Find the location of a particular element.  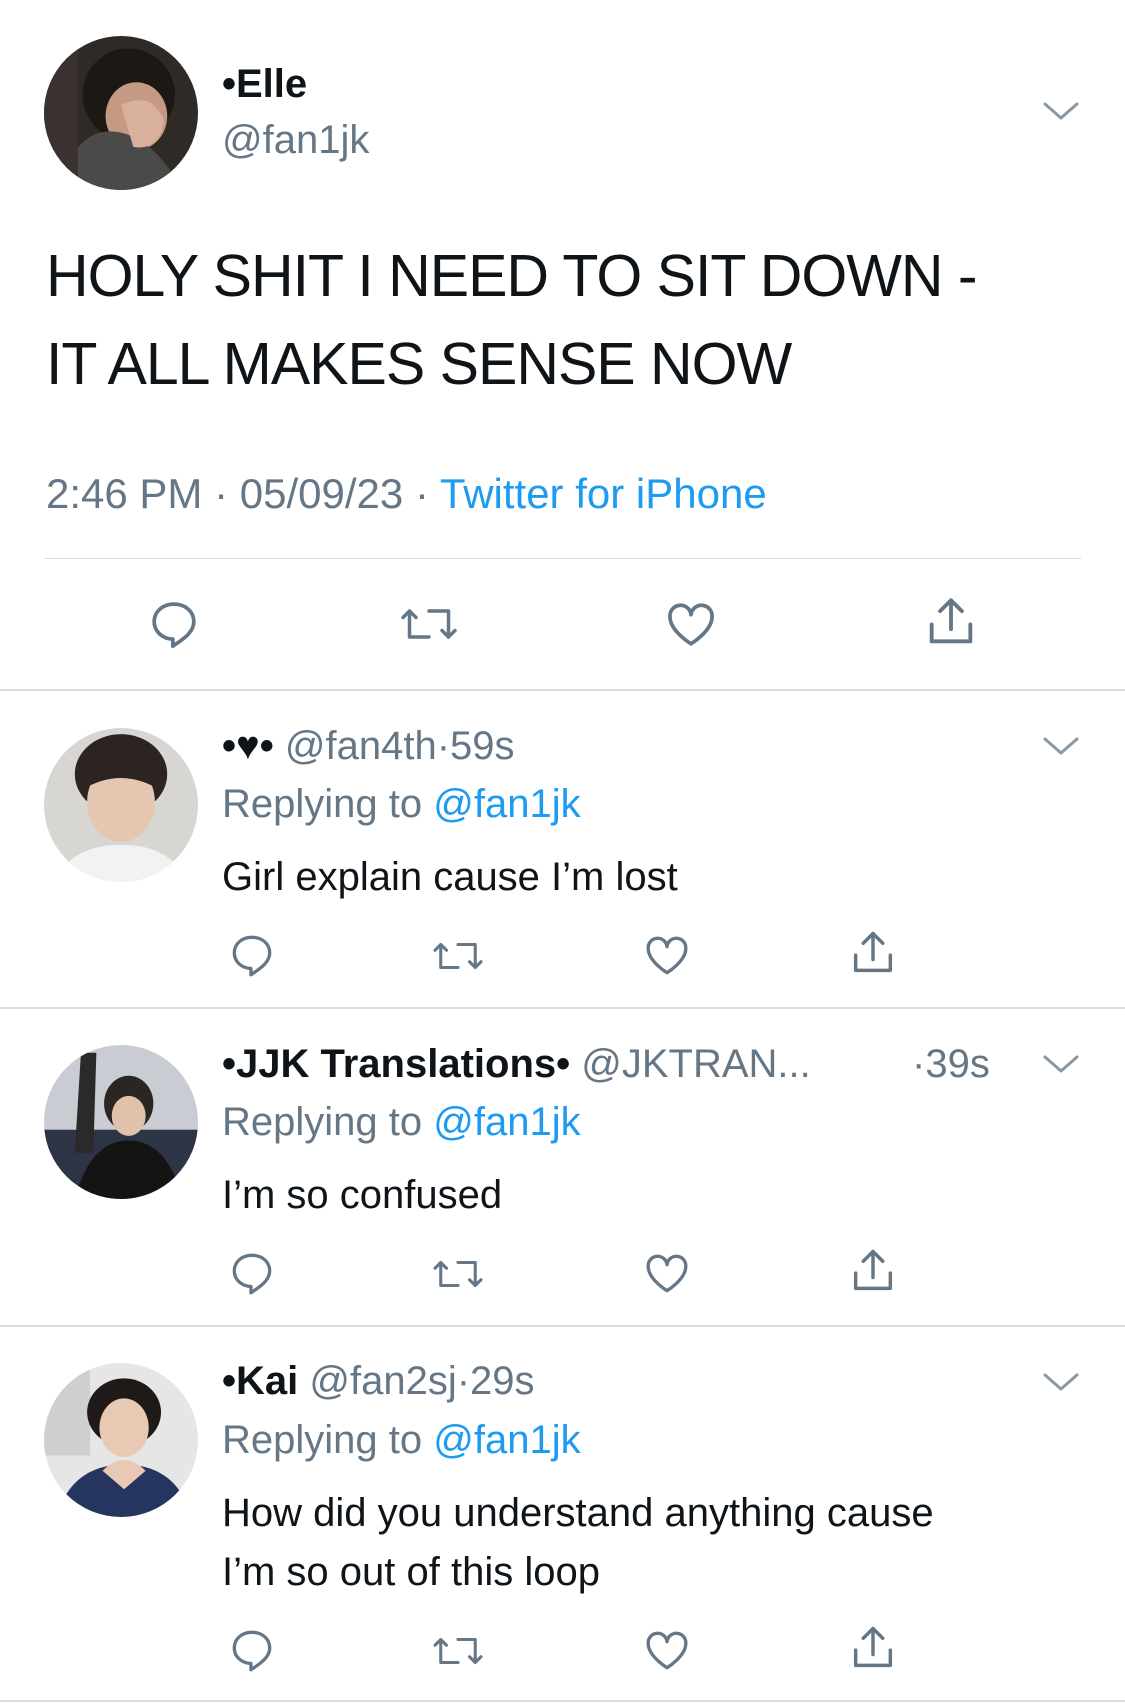

user-handle: @fan1jk is located at coordinates (295, 140).